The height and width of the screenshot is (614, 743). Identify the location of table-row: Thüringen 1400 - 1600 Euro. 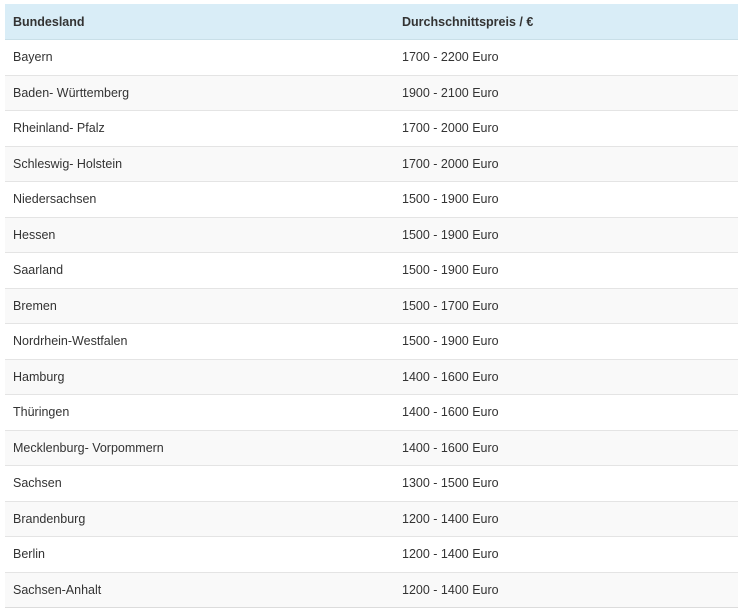
(371, 412).